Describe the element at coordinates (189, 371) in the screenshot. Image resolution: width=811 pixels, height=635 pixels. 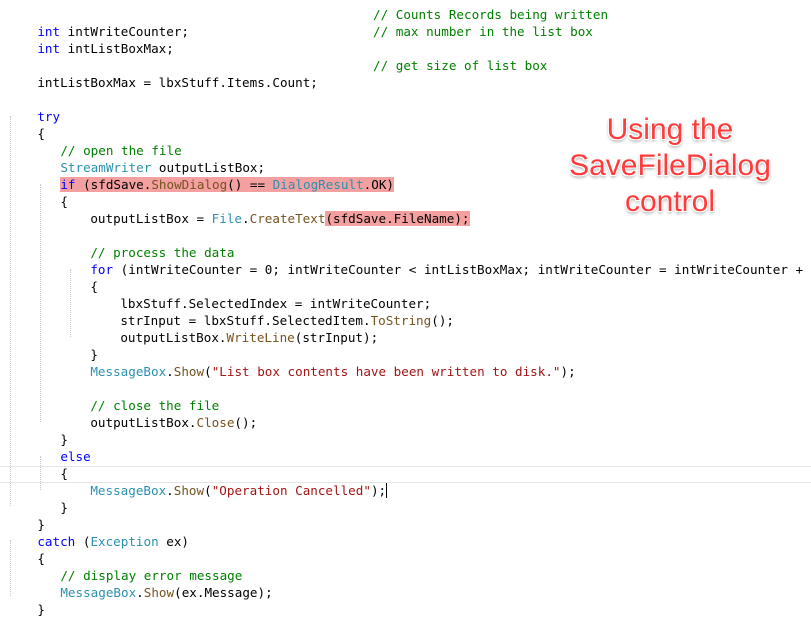
I see `method-name: Show` at that location.